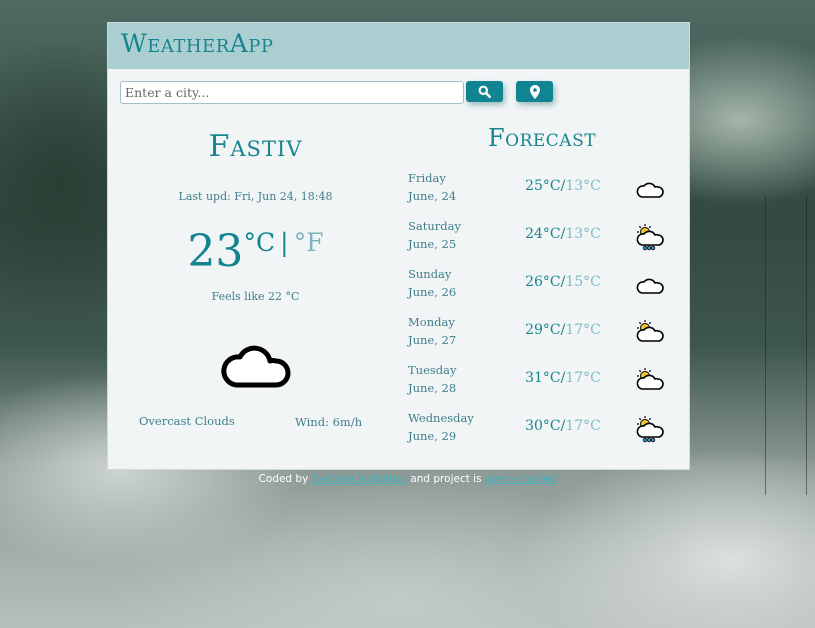  What do you see at coordinates (309, 242) in the screenshot?
I see `fahrenheit-toggle: °F` at bounding box center [309, 242].